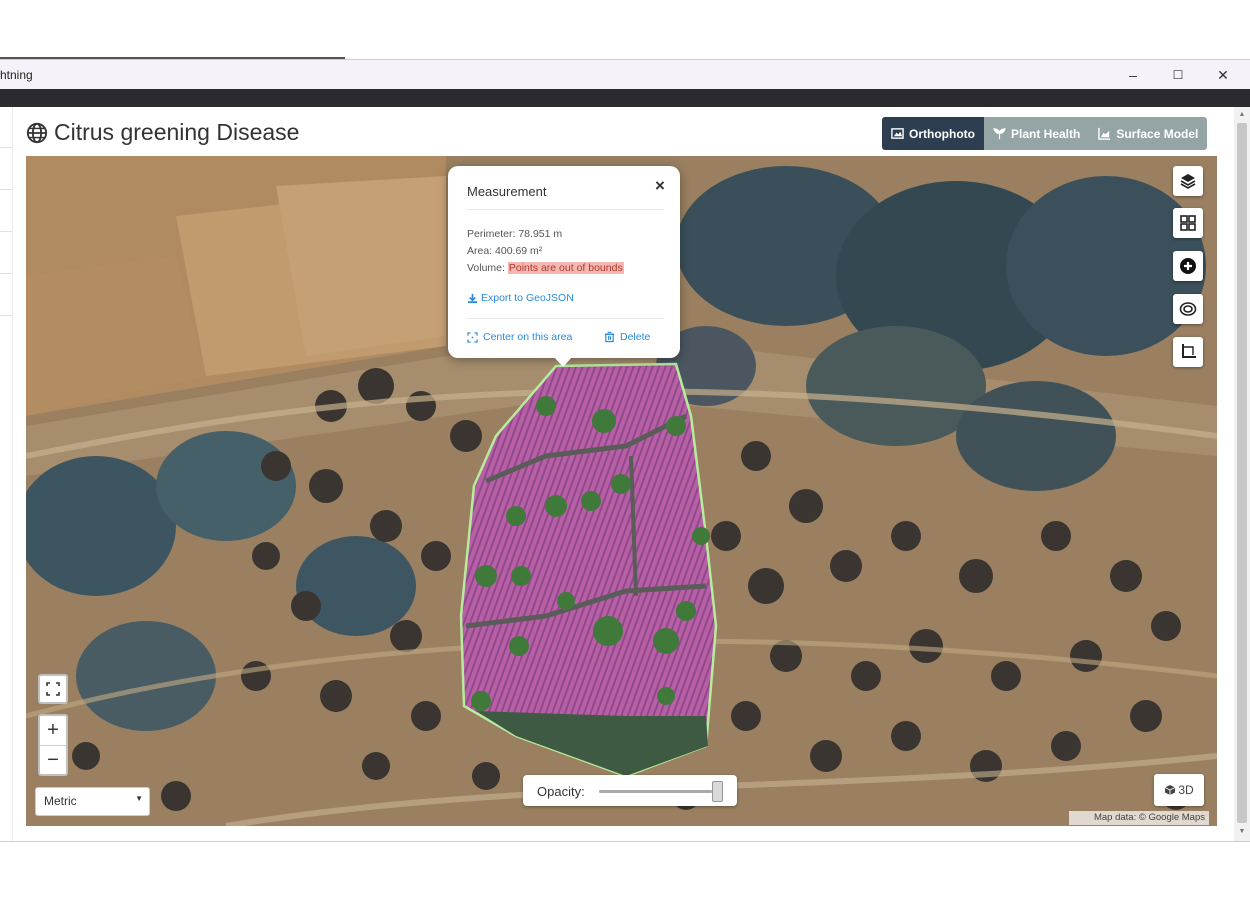  I want to click on trash-icon, so click(609, 337).